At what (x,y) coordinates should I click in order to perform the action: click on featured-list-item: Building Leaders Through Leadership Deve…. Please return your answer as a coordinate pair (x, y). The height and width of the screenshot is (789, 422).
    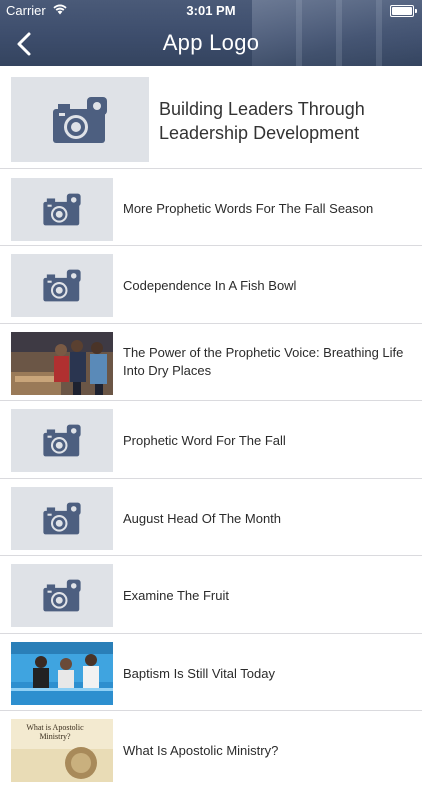
    Looking at the image, I should click on (211, 117).